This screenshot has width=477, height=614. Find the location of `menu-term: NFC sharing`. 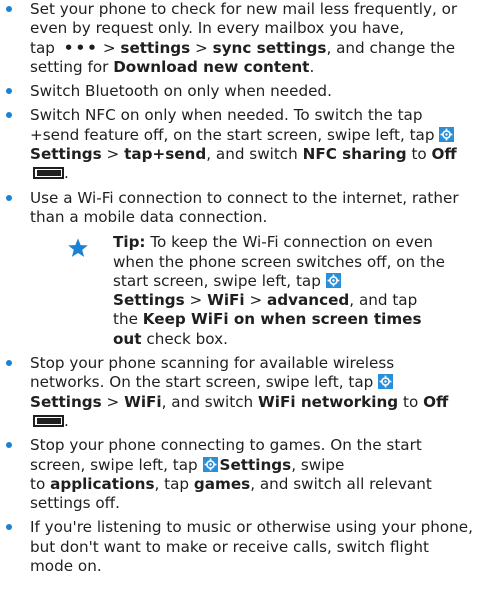

menu-term: NFC sharing is located at coordinates (354, 154).